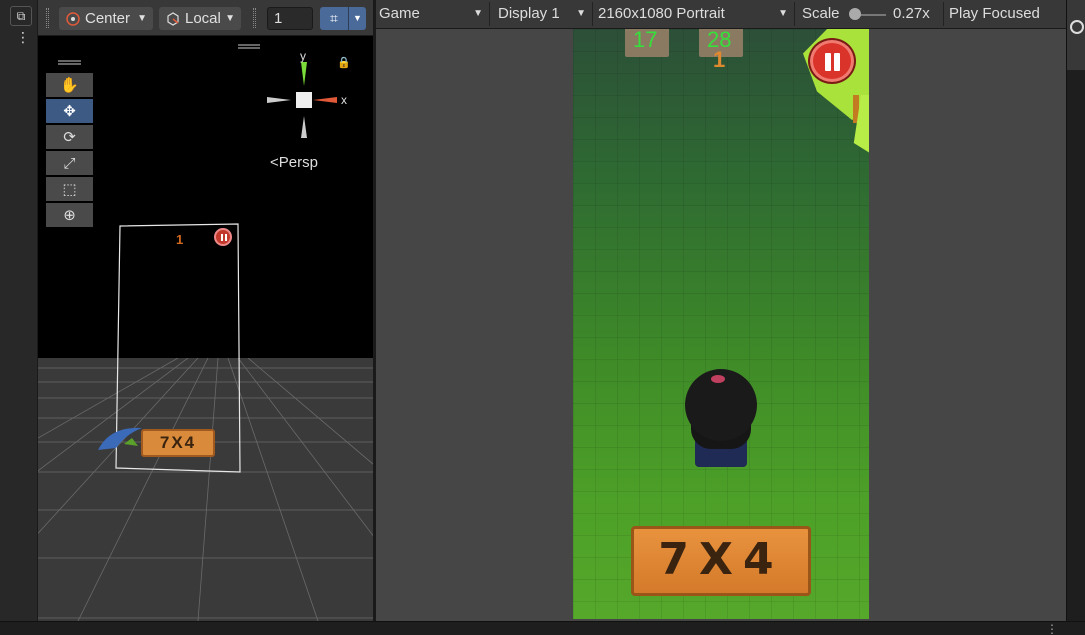 Image resolution: width=1085 pixels, height=635 pixels. I want to click on persp-icon: <, so click(274, 162).